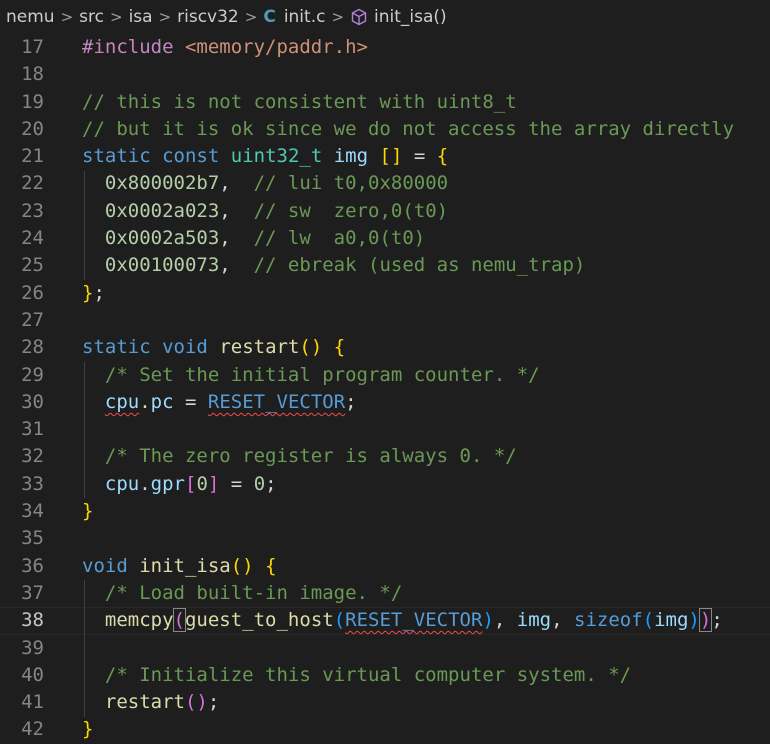 Image resolution: width=770 pixels, height=744 pixels. Describe the element at coordinates (32, 210) in the screenshot. I see `line-number: 23` at that location.